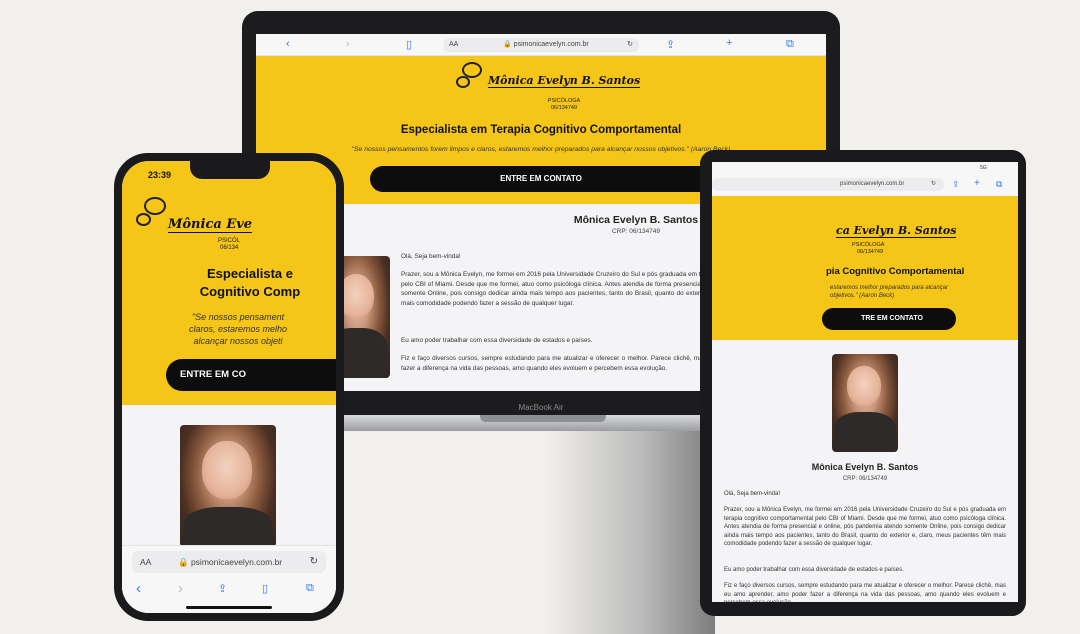 Image resolution: width=1080 pixels, height=634 pixels. I want to click on phone-reader-aa: AA, so click(145, 562).